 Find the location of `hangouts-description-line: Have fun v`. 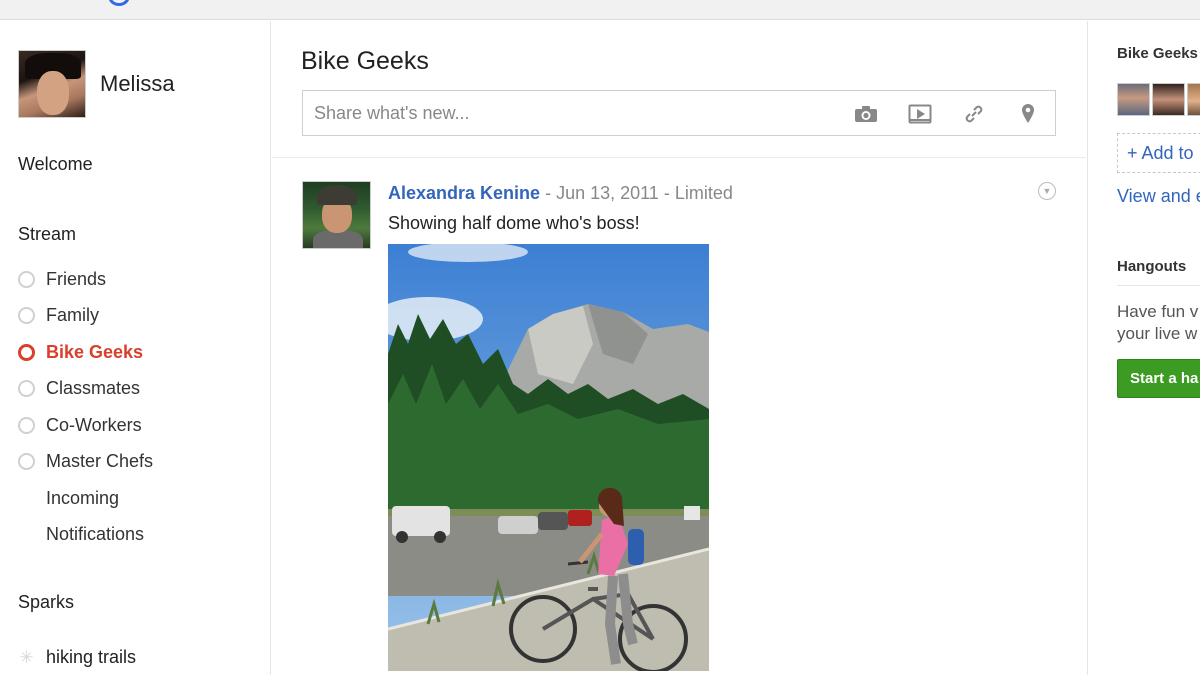

hangouts-description-line: Have fun v is located at coordinates (1158, 311).